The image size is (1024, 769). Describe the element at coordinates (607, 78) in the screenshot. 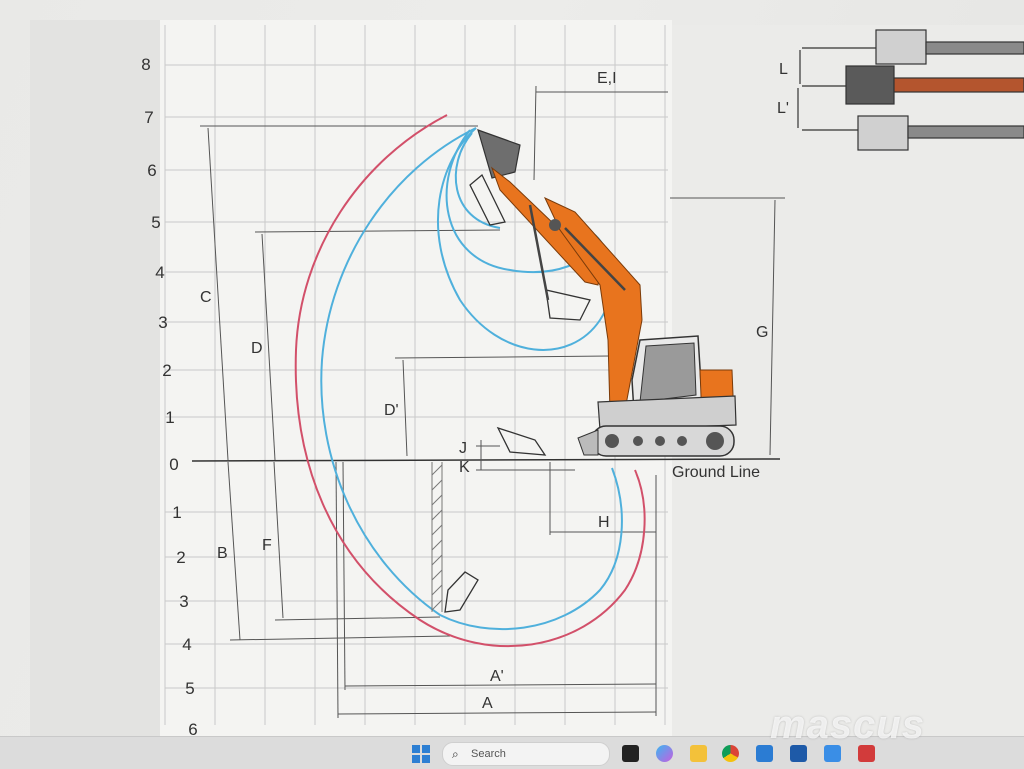

I see `dimension-ei-label: E,I` at that location.